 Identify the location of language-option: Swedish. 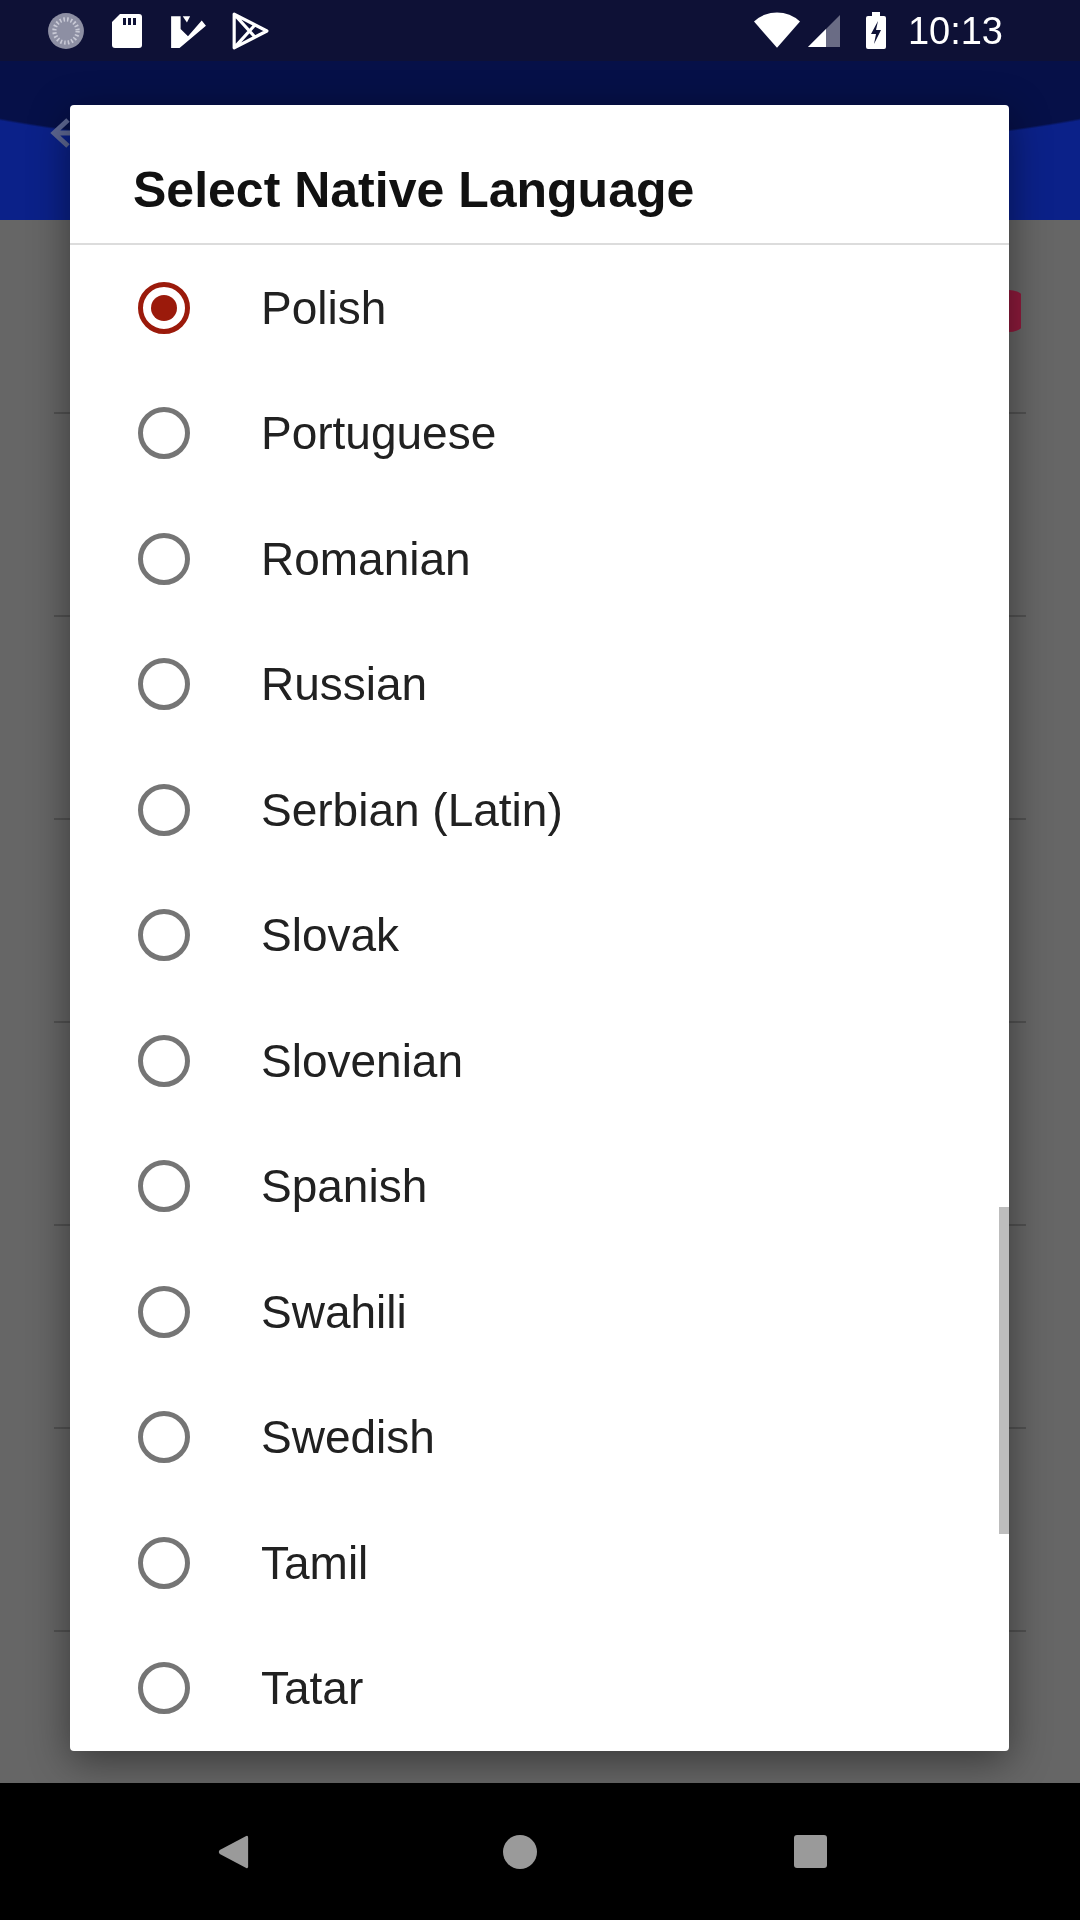
(533, 1437).